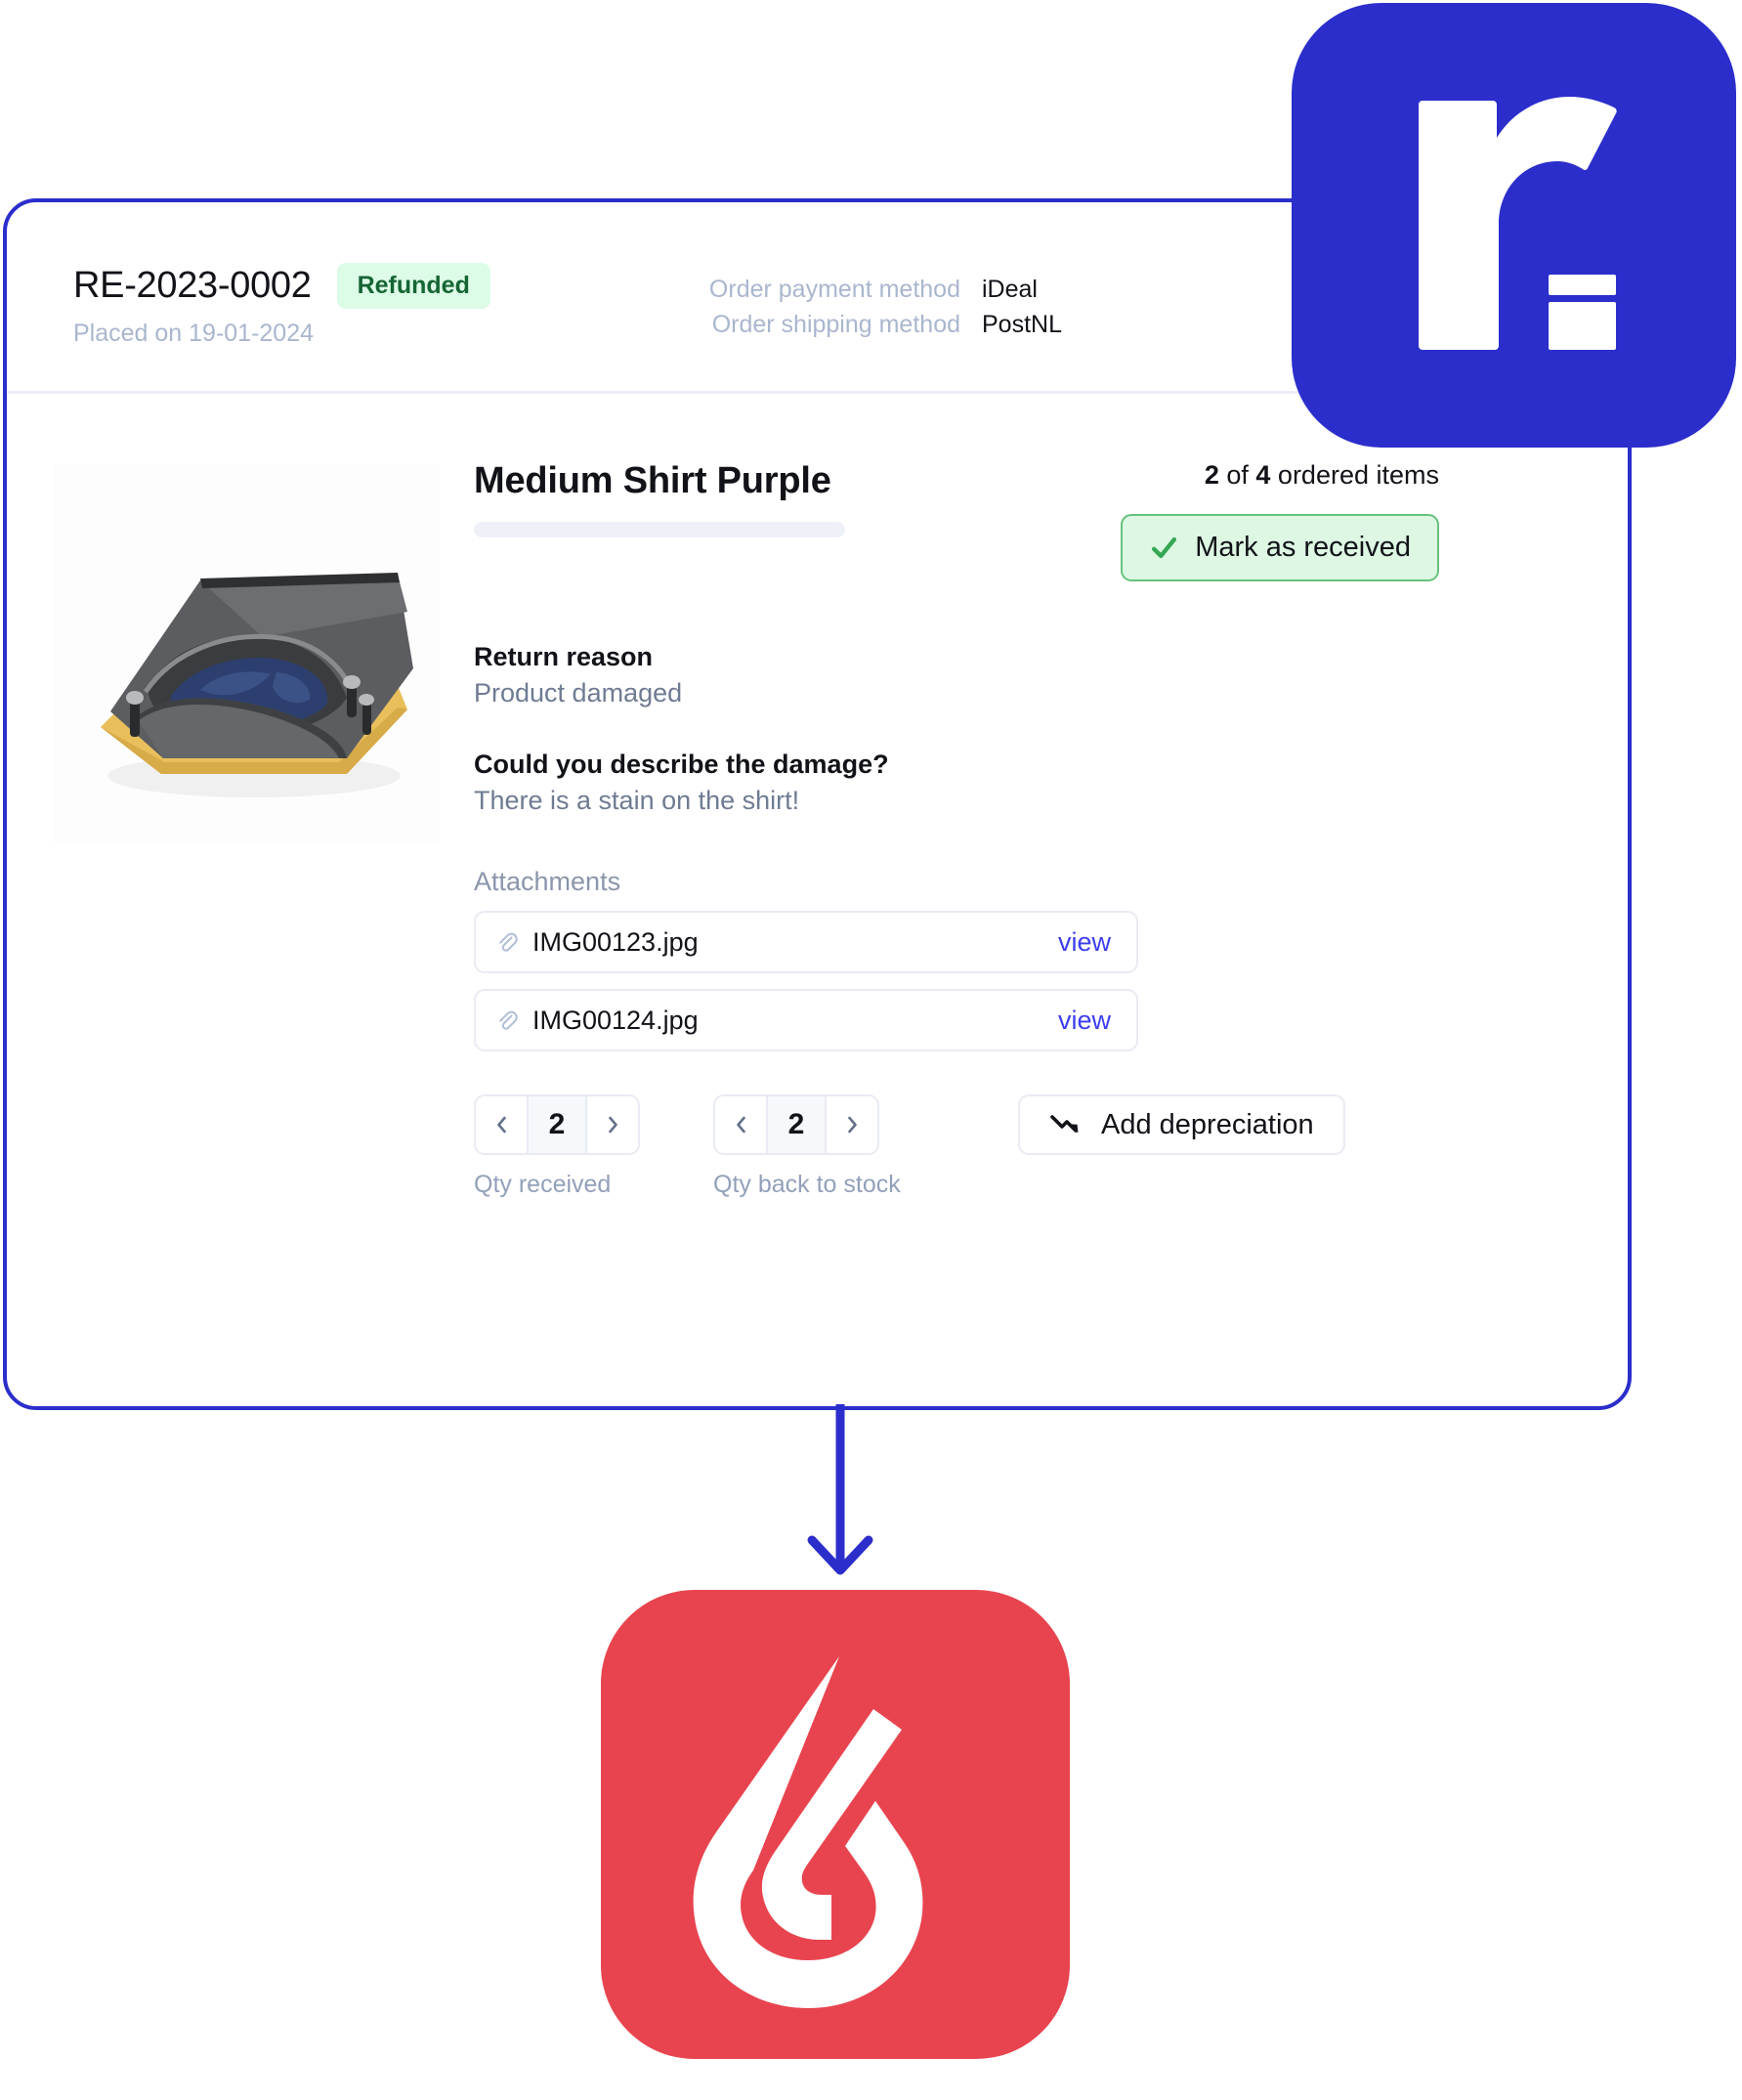  I want to click on lightspeed-logo-icon, so click(835, 1825).